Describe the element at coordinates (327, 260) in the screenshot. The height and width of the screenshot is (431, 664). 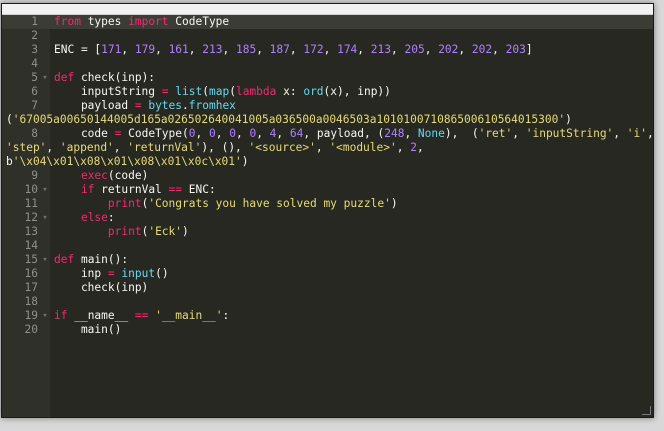
I see `code-line: 15 ▾ def main():` at that location.